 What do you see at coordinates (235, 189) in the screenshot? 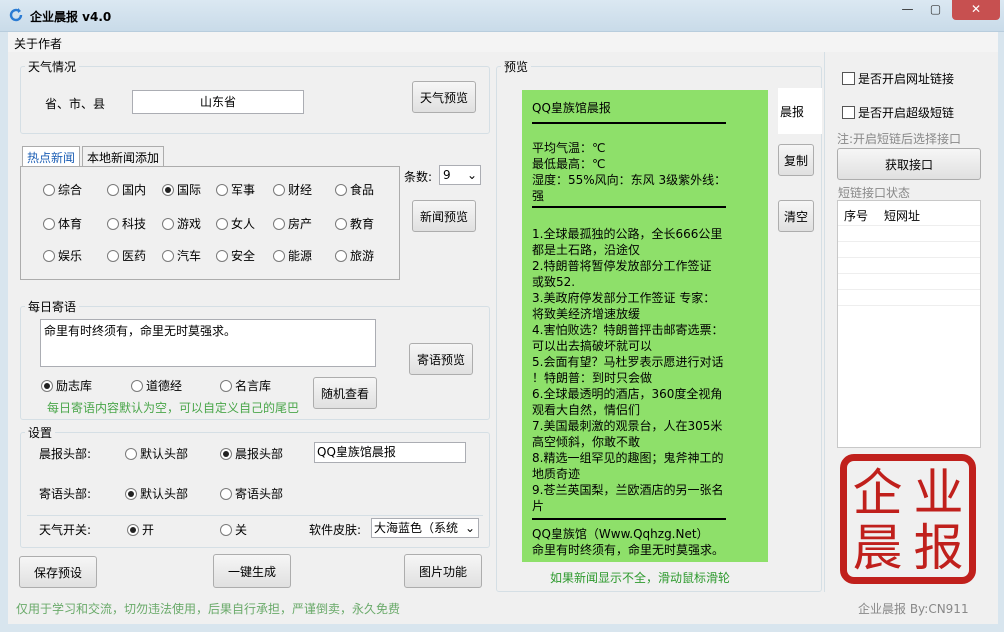
I see `category-junshi: 军事` at bounding box center [235, 189].